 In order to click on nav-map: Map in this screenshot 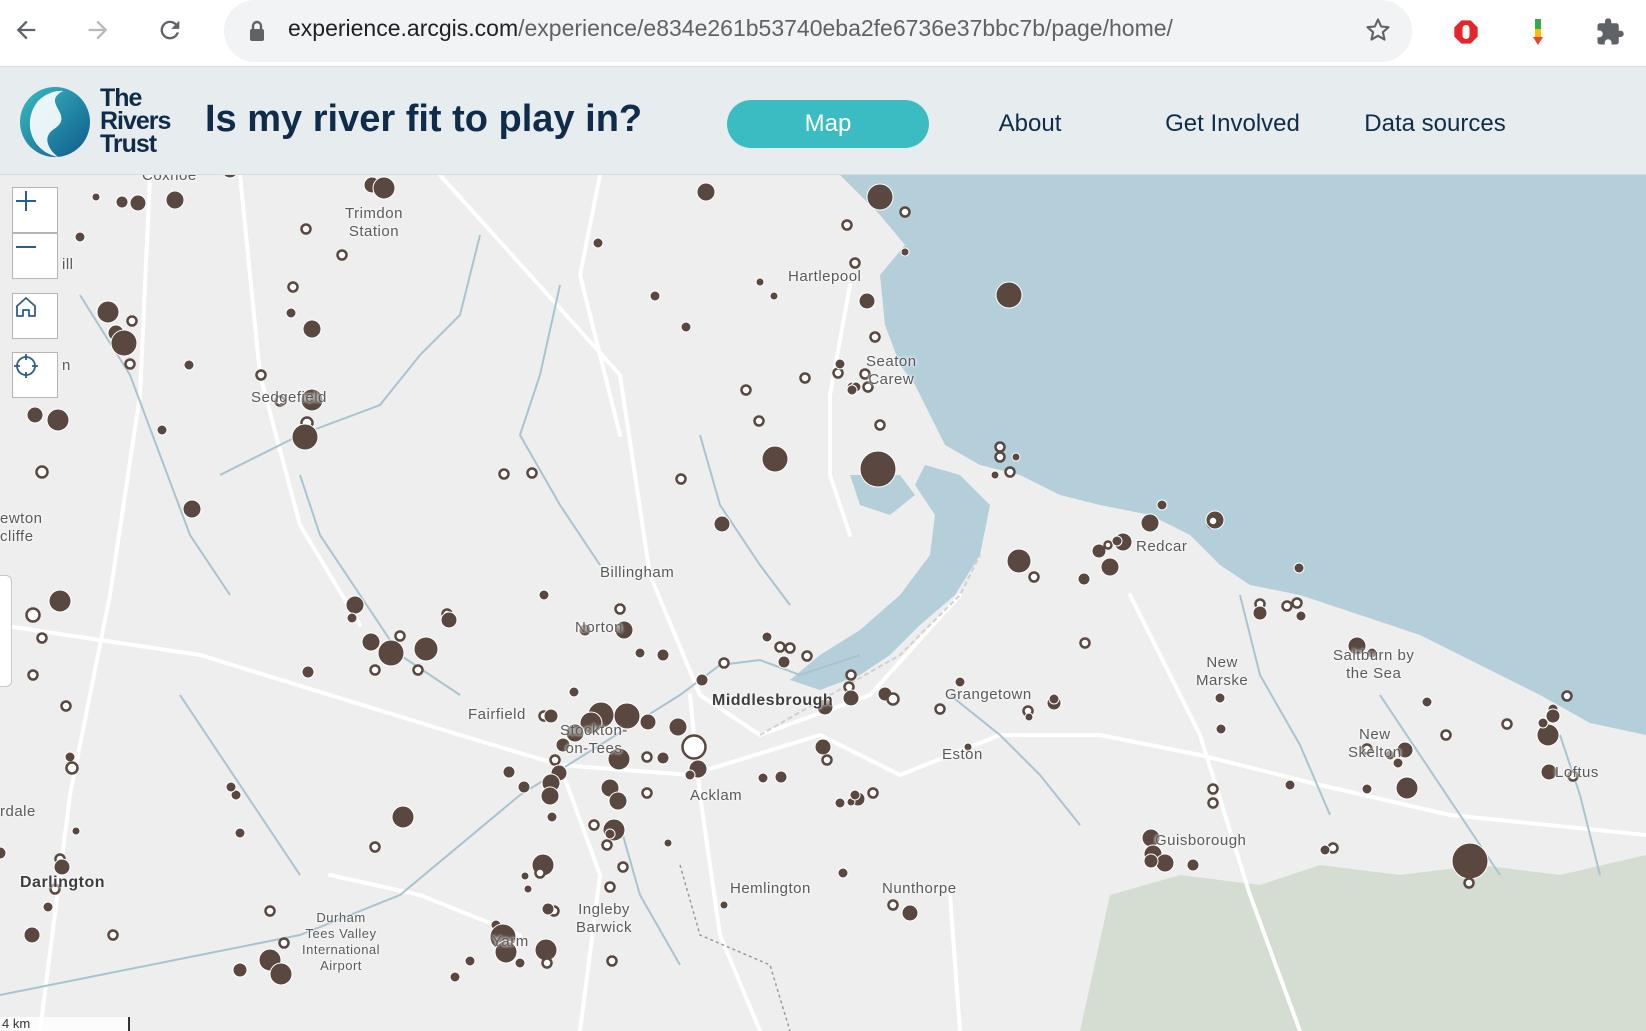, I will do `click(828, 124)`.